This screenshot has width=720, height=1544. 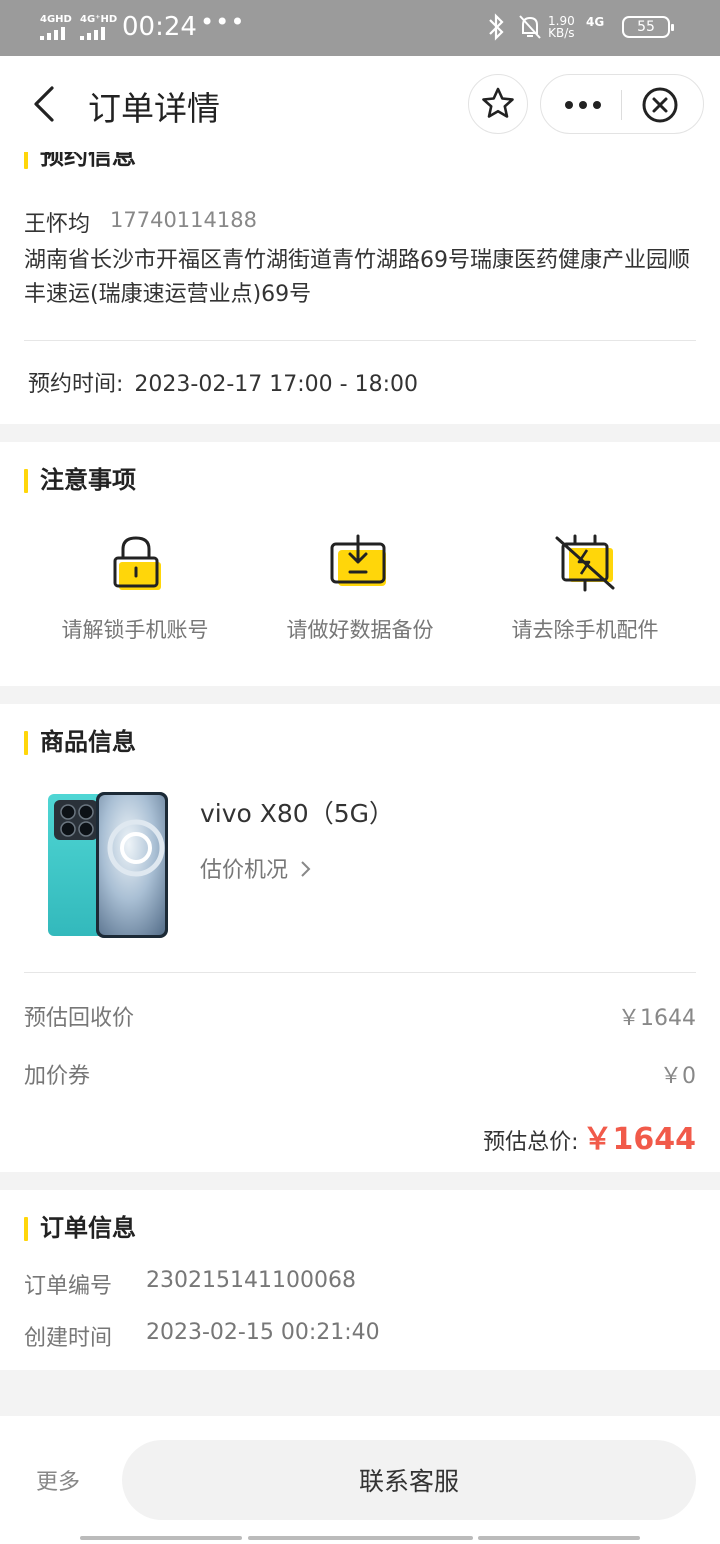 What do you see at coordinates (80, 480) in the screenshot?
I see `notice-section-title: 注意事项` at bounding box center [80, 480].